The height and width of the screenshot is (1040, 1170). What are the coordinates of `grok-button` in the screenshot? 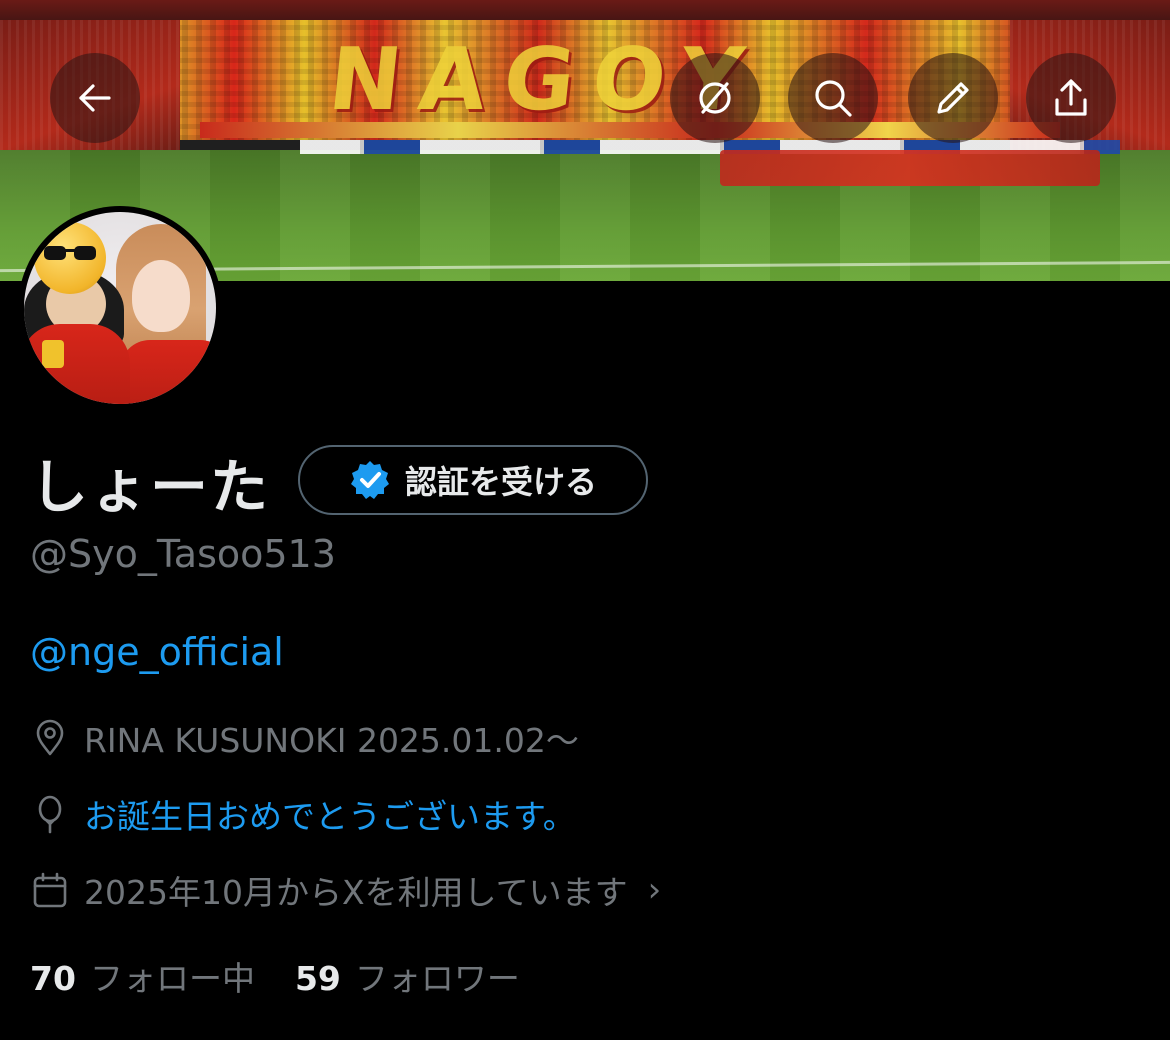 It's located at (715, 98).